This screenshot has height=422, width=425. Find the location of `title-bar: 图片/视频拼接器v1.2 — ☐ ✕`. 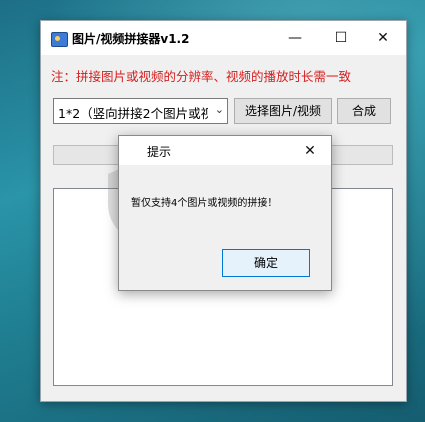

title-bar: 图片/视频拼接器v1.2 — ☐ ✕ is located at coordinates (223, 38).